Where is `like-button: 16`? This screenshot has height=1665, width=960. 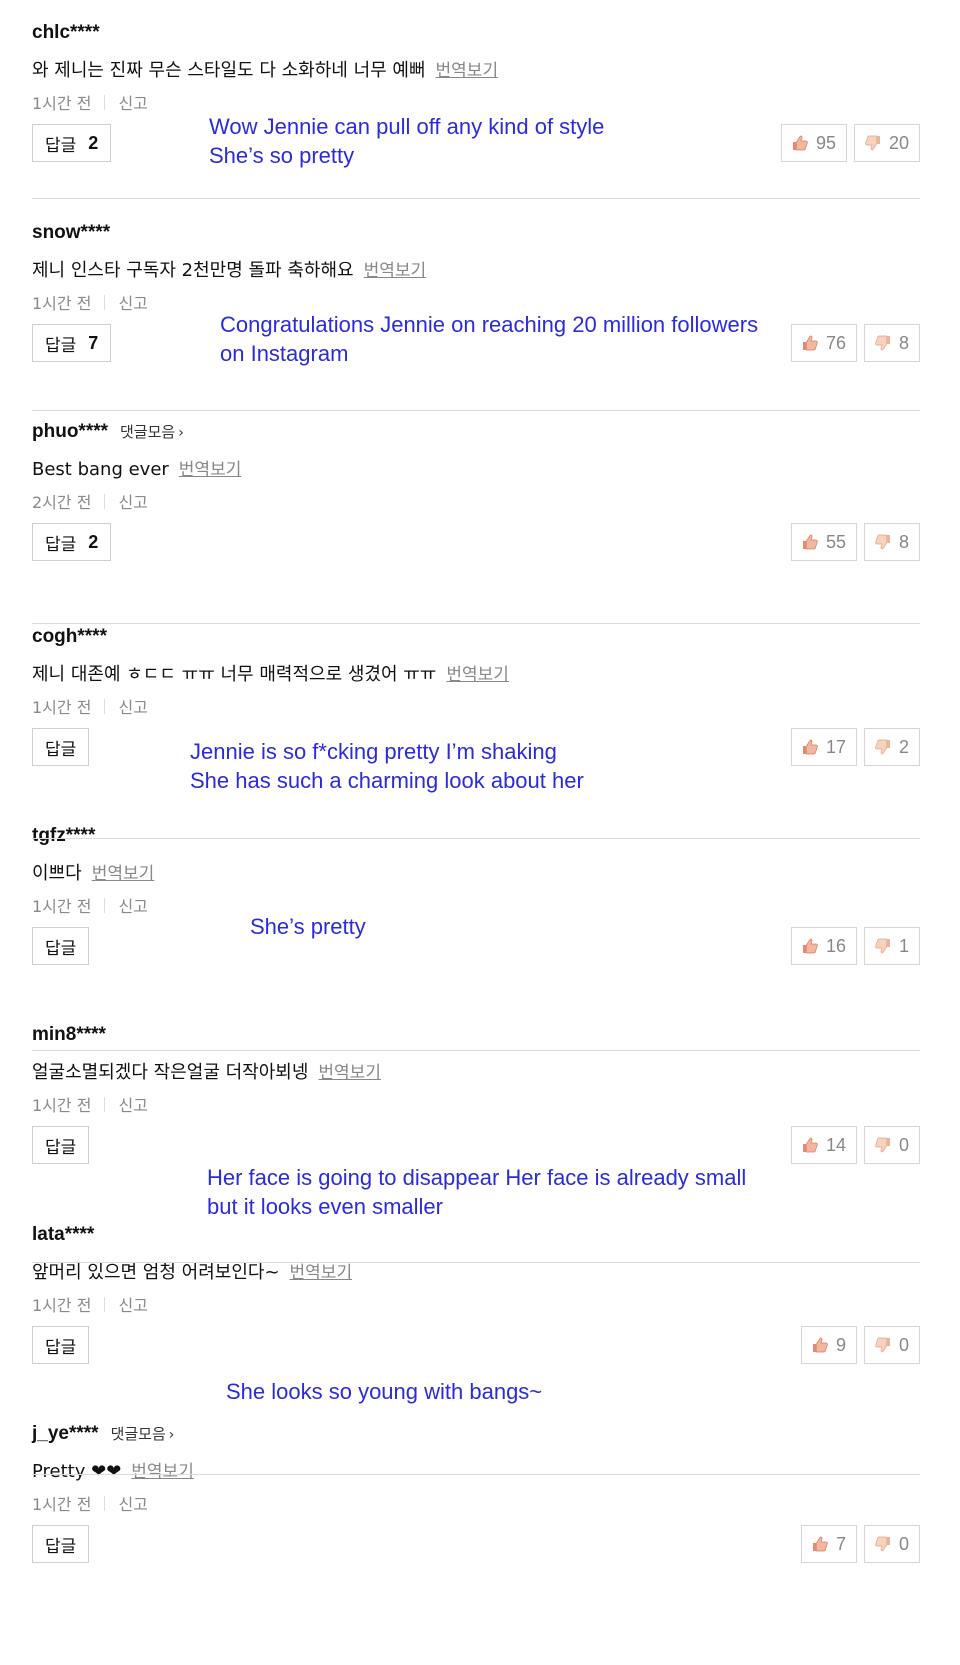 like-button: 16 is located at coordinates (823, 946).